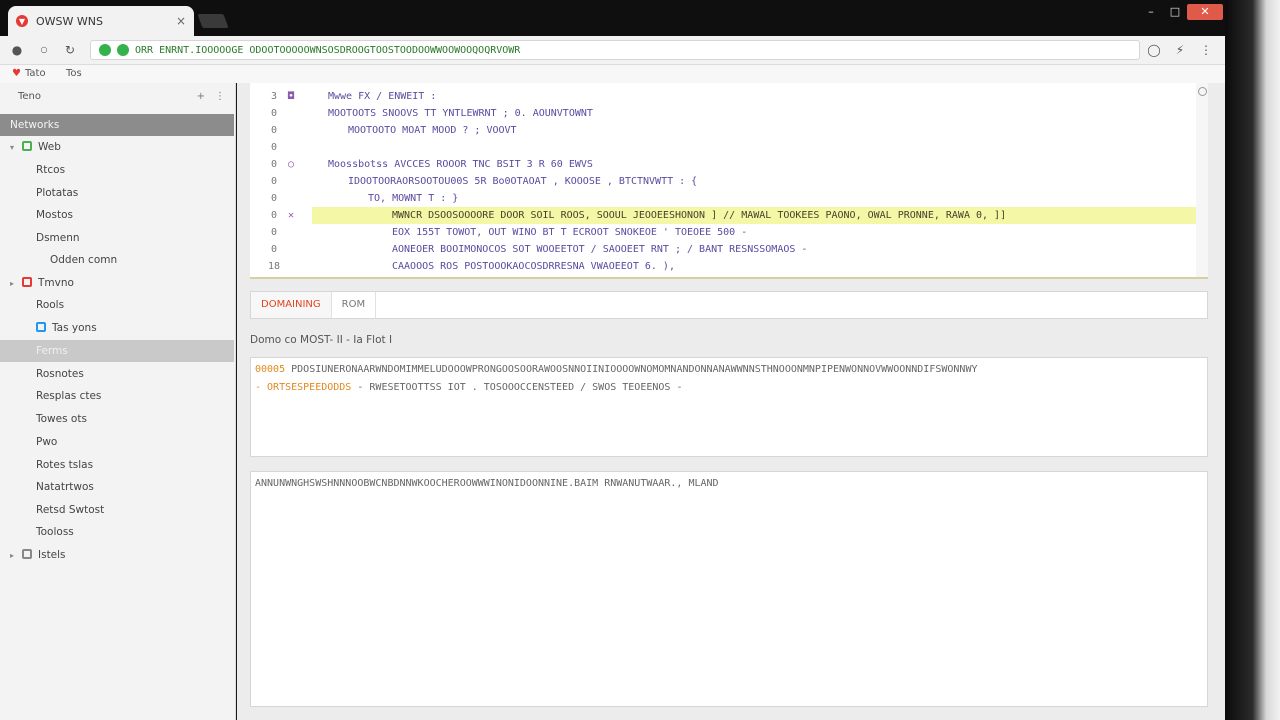 This screenshot has height=720, width=1280. I want to click on close-window-button: ✕, so click(1205, 12).